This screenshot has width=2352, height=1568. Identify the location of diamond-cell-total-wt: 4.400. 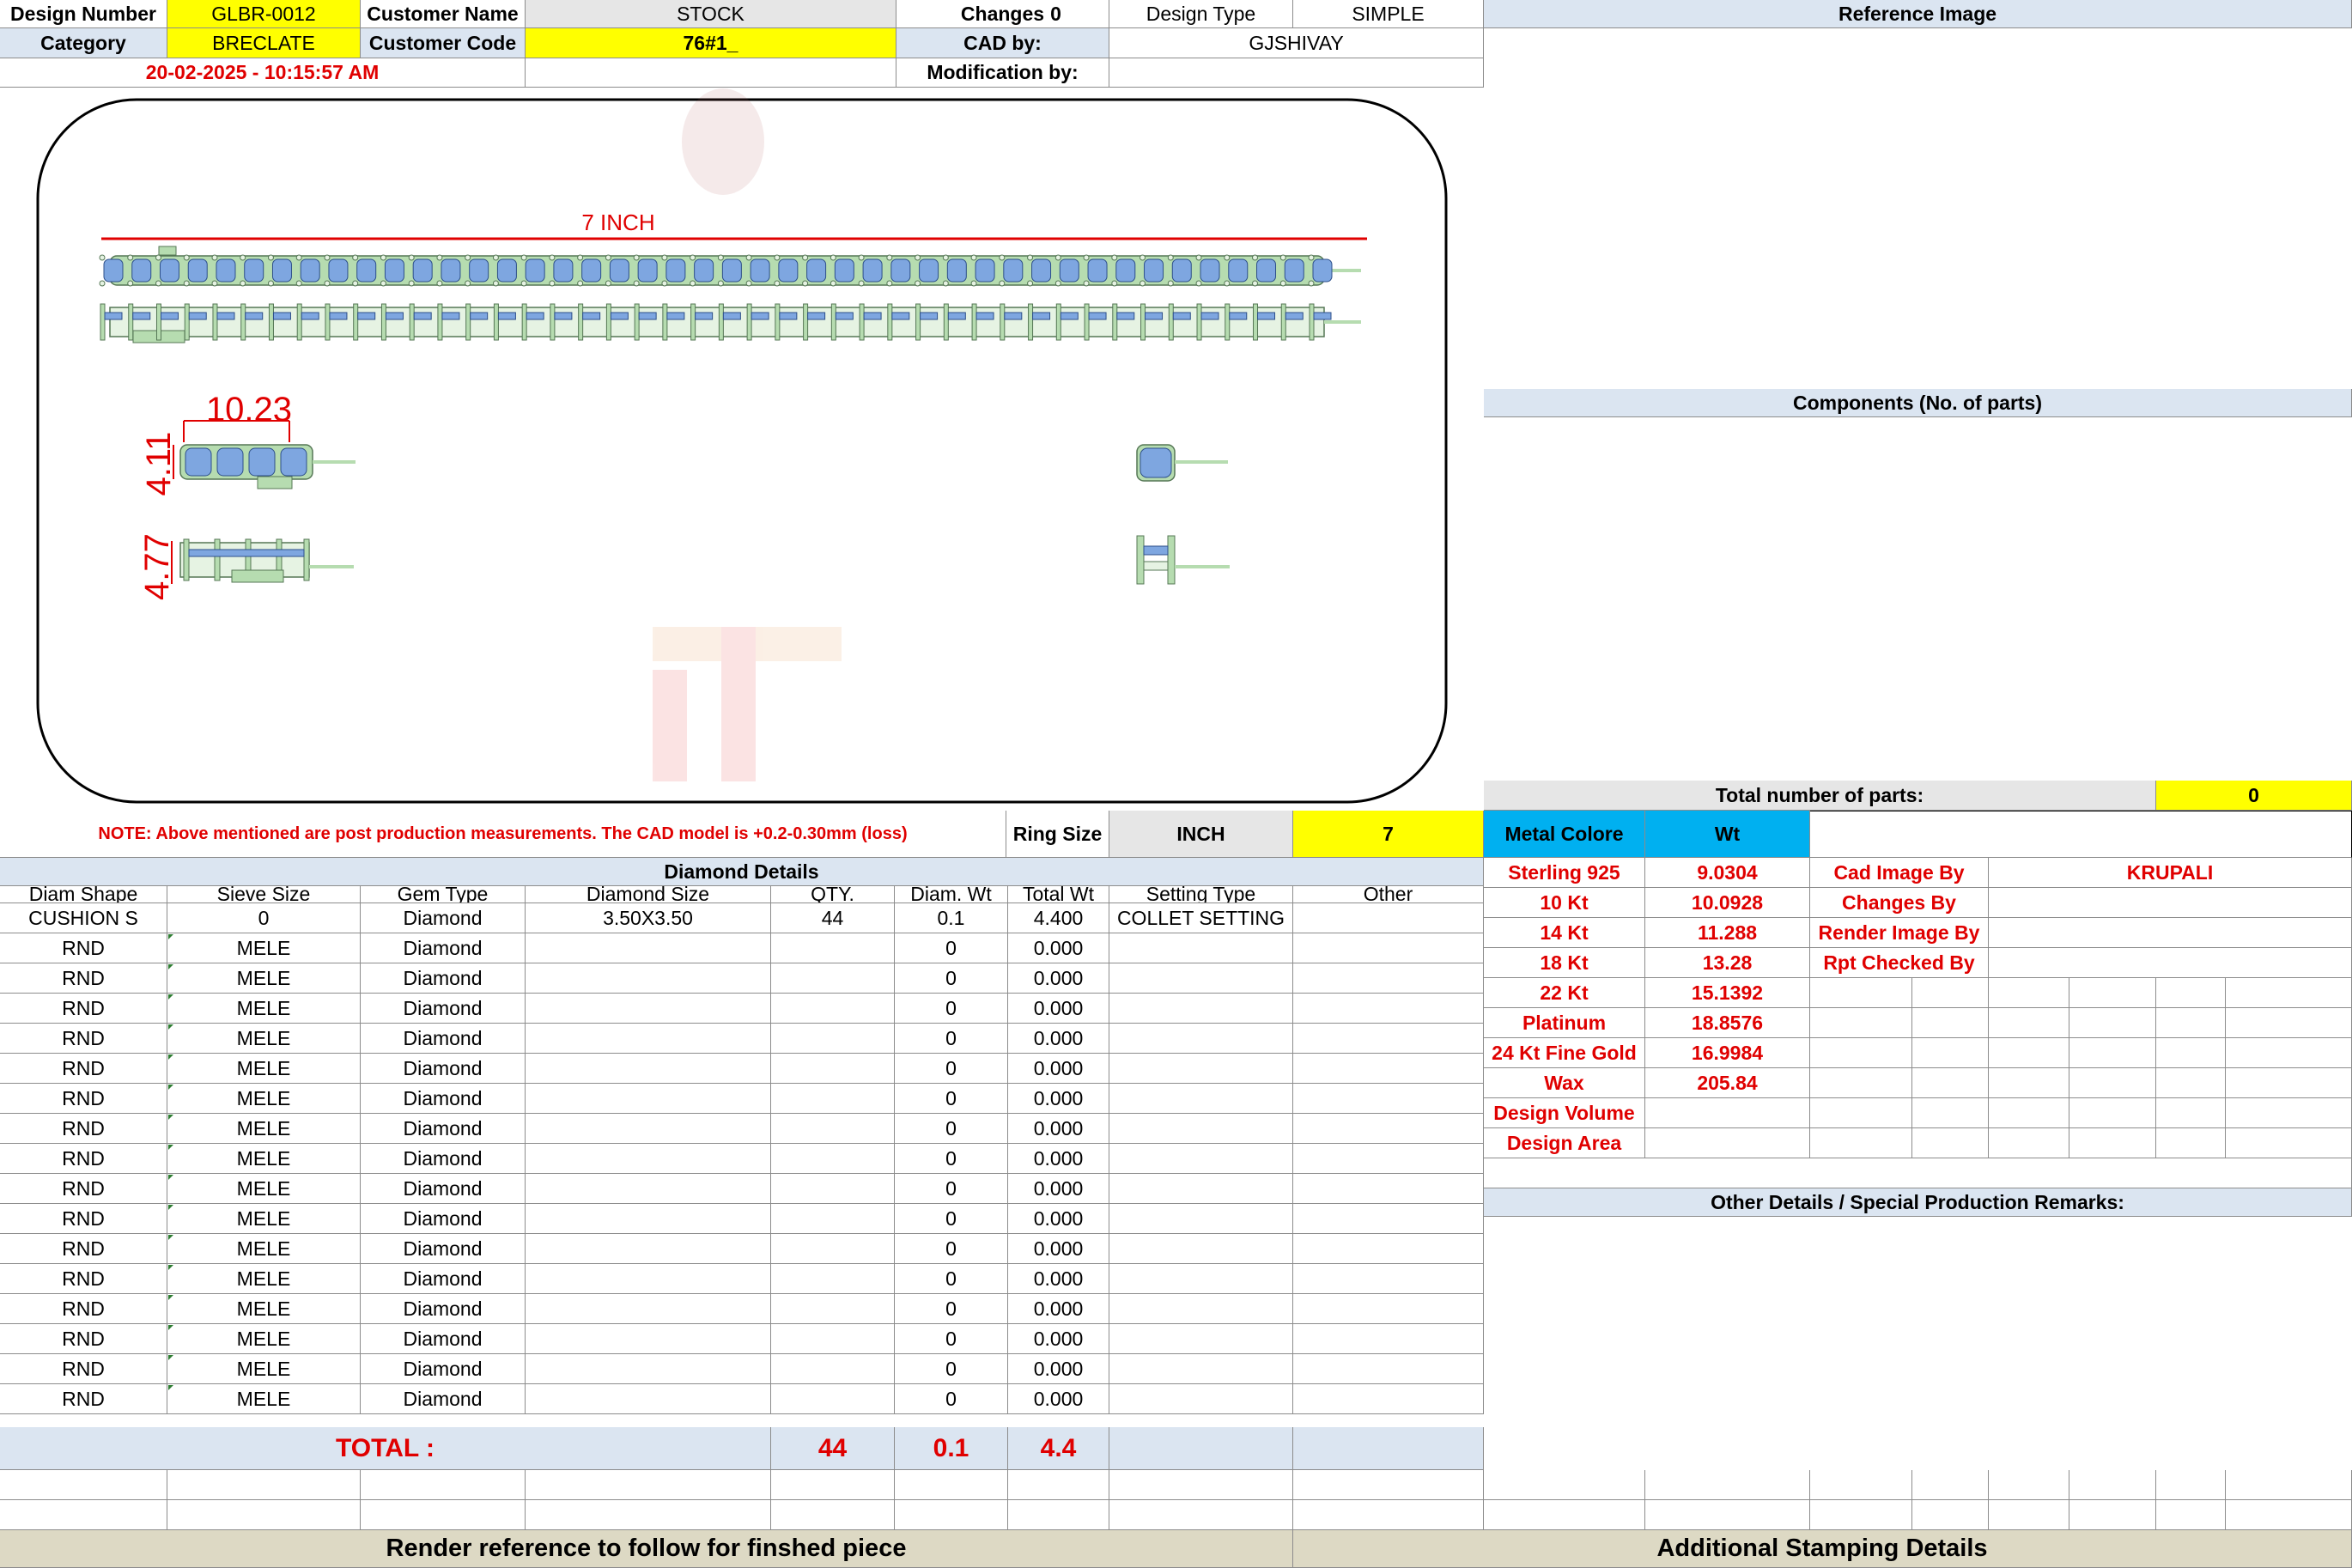
(1058, 918).